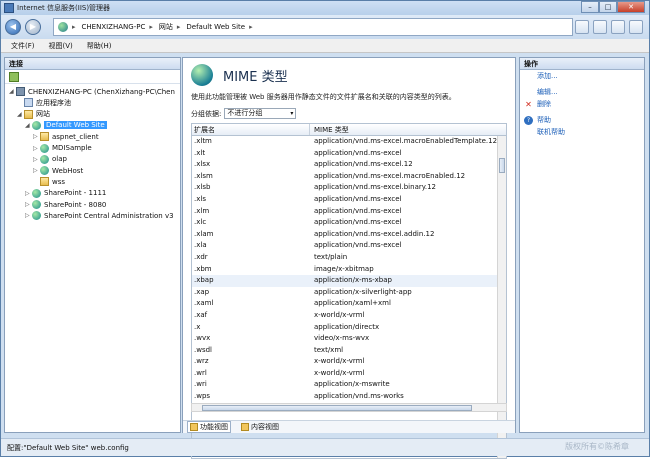 The width and height of the screenshot is (650, 459). I want to click on connections-title: 连接, so click(92, 64).